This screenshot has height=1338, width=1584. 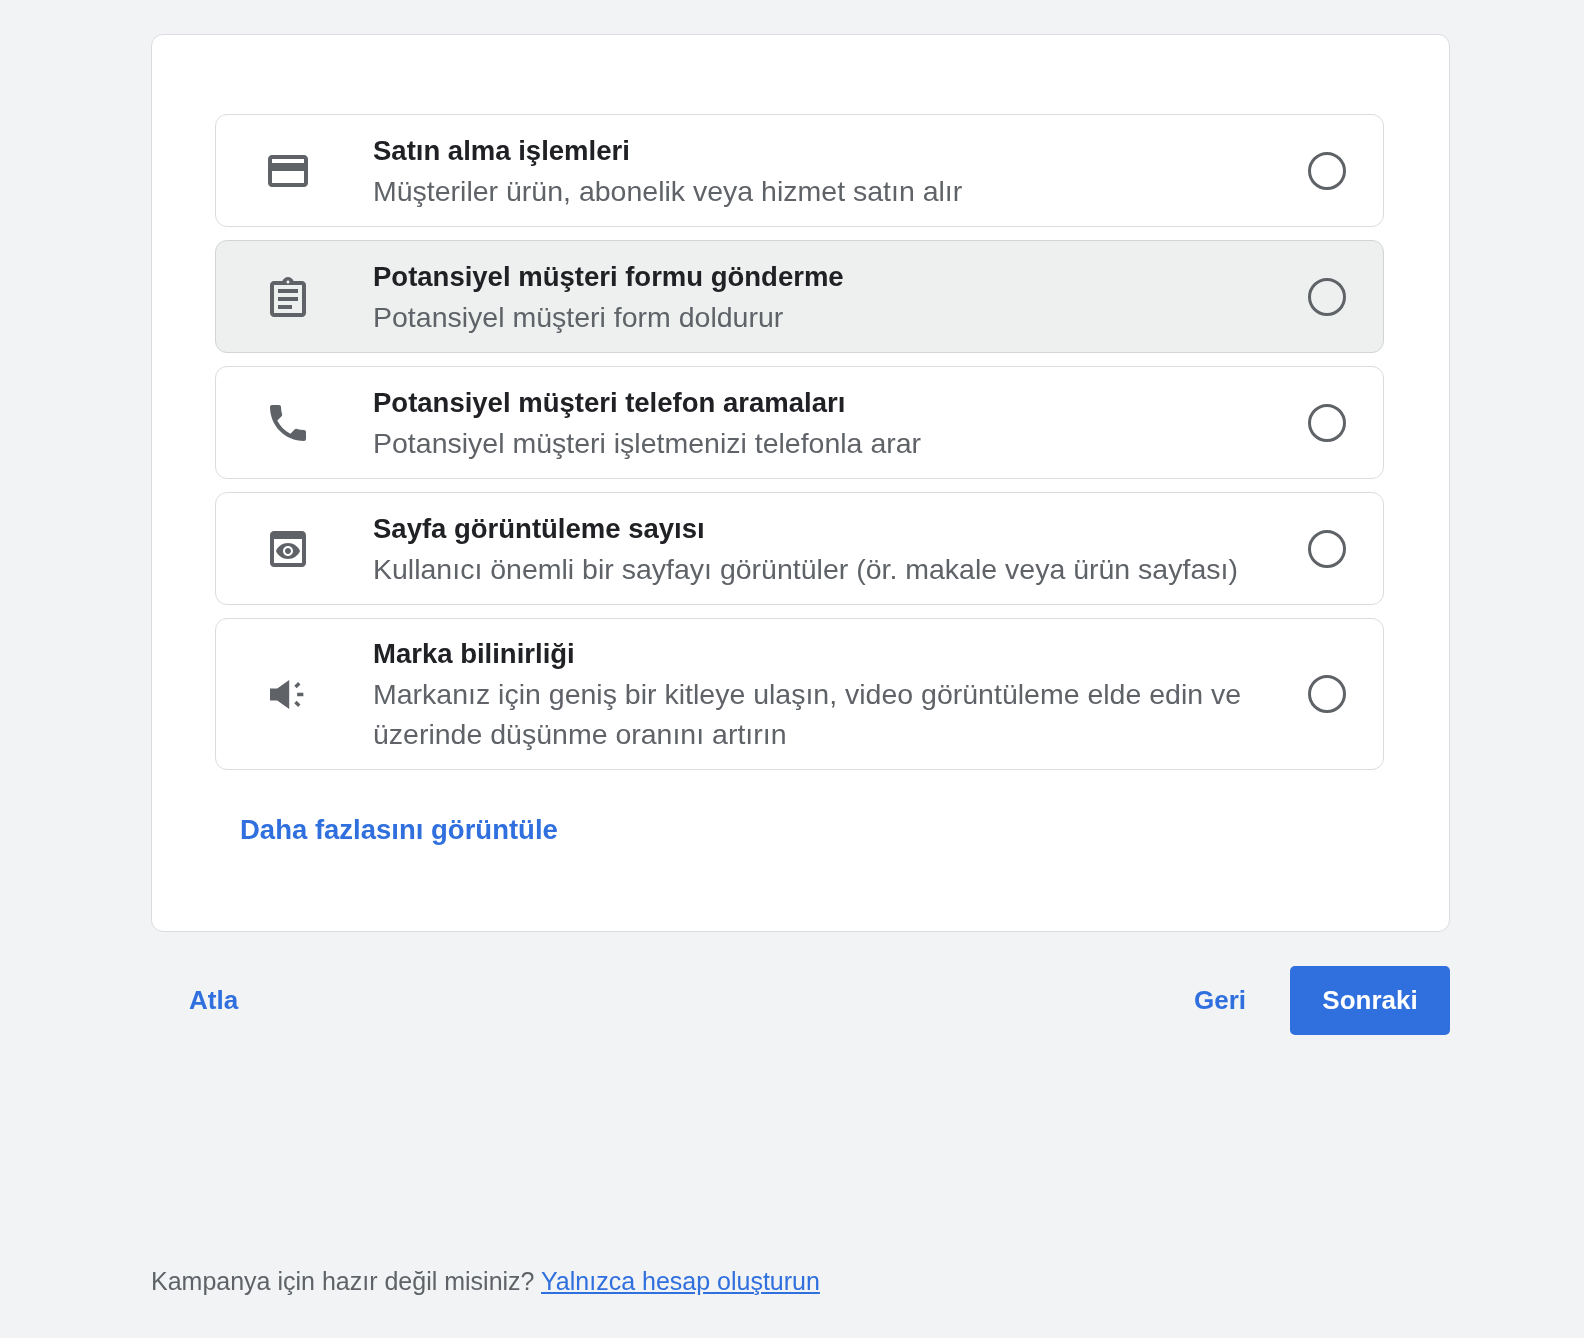 What do you see at coordinates (474, 654) in the screenshot?
I see `option-title: Marka bilinirliği` at bounding box center [474, 654].